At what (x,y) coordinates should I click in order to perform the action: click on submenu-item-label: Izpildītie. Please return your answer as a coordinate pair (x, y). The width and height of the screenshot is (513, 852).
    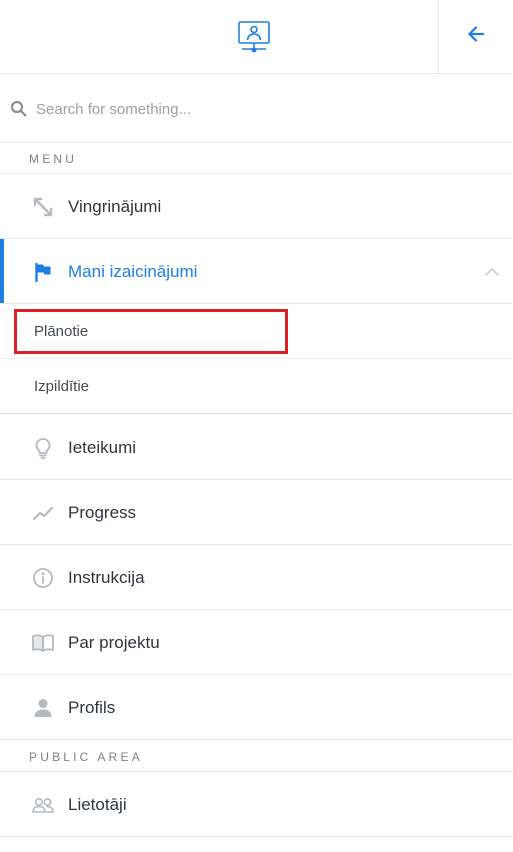
    Looking at the image, I should click on (62, 386).